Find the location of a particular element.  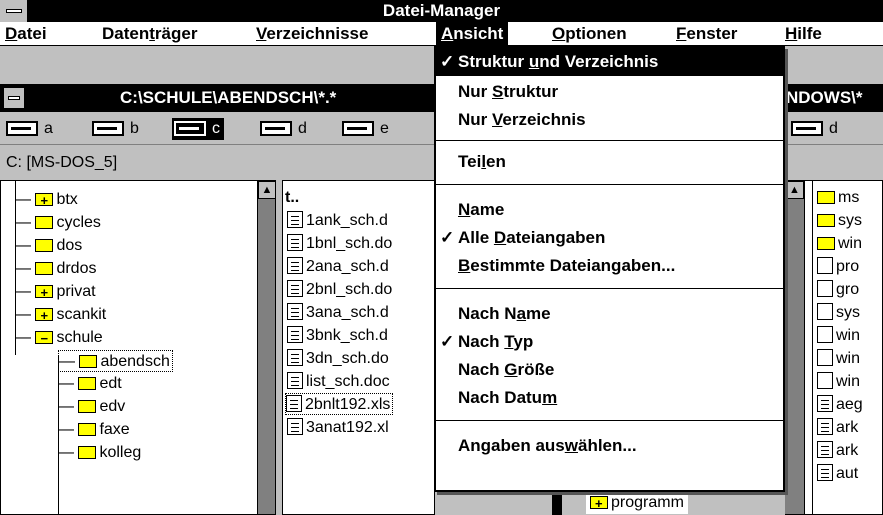

file-item: 3anat192.xl is located at coordinates (338, 428).